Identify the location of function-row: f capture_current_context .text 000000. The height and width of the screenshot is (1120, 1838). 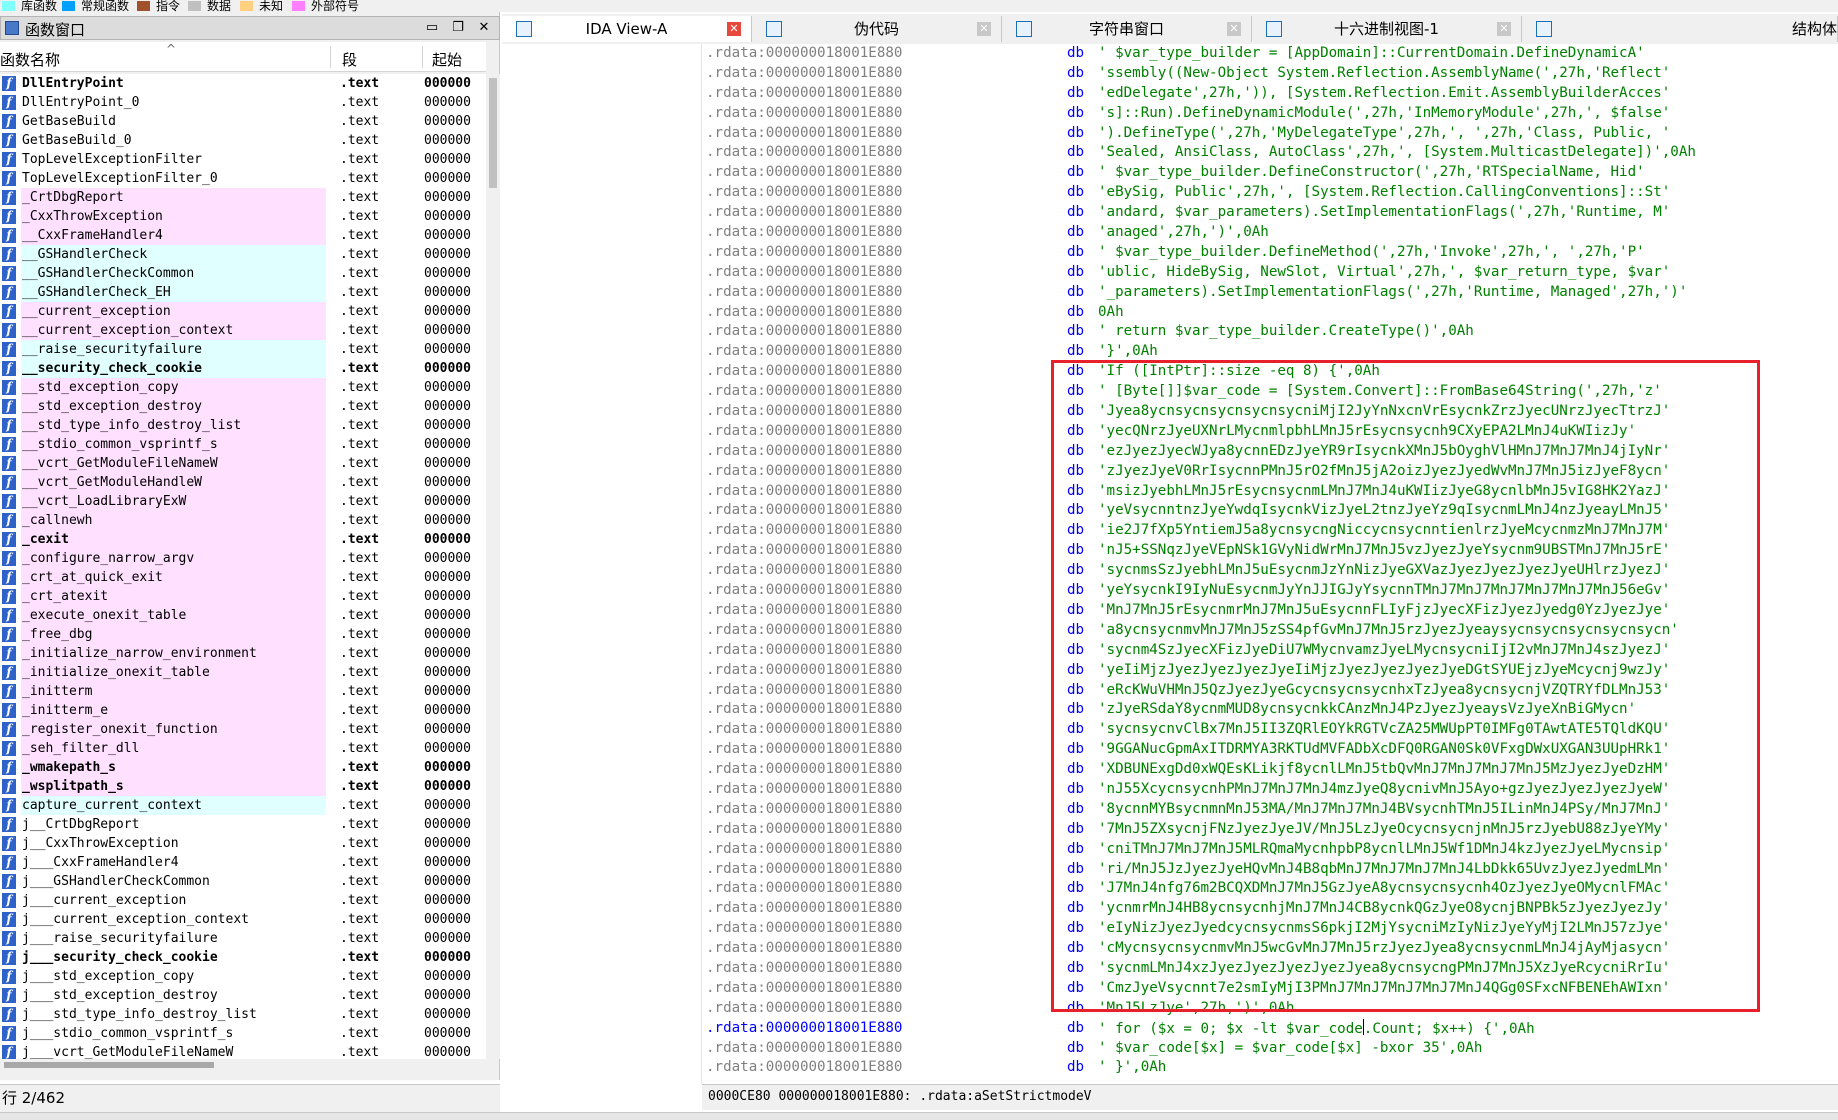
(243, 805).